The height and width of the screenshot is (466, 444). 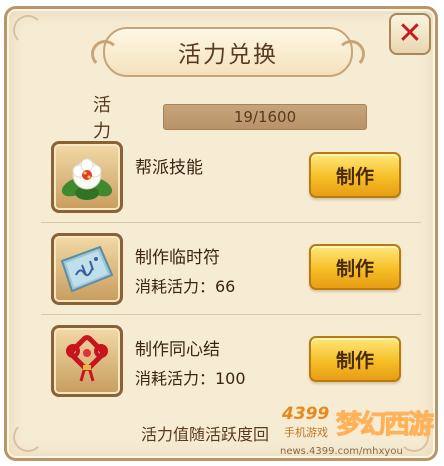 I want to click on item-name: 帮派技能, so click(x=169, y=168).